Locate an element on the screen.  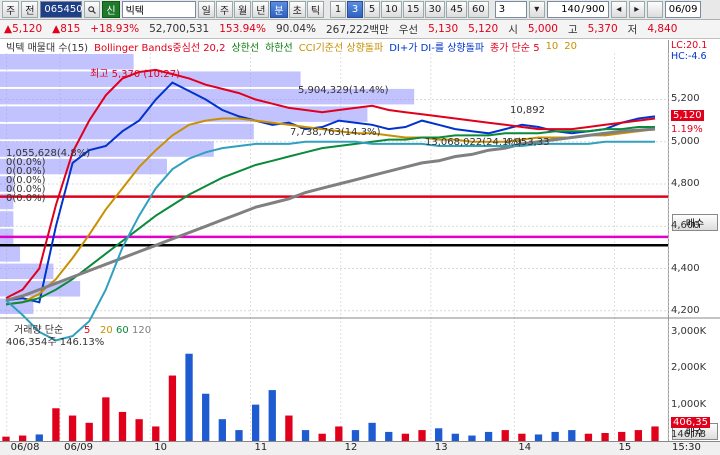
pref-price: 5,130 is located at coordinates (443, 29).